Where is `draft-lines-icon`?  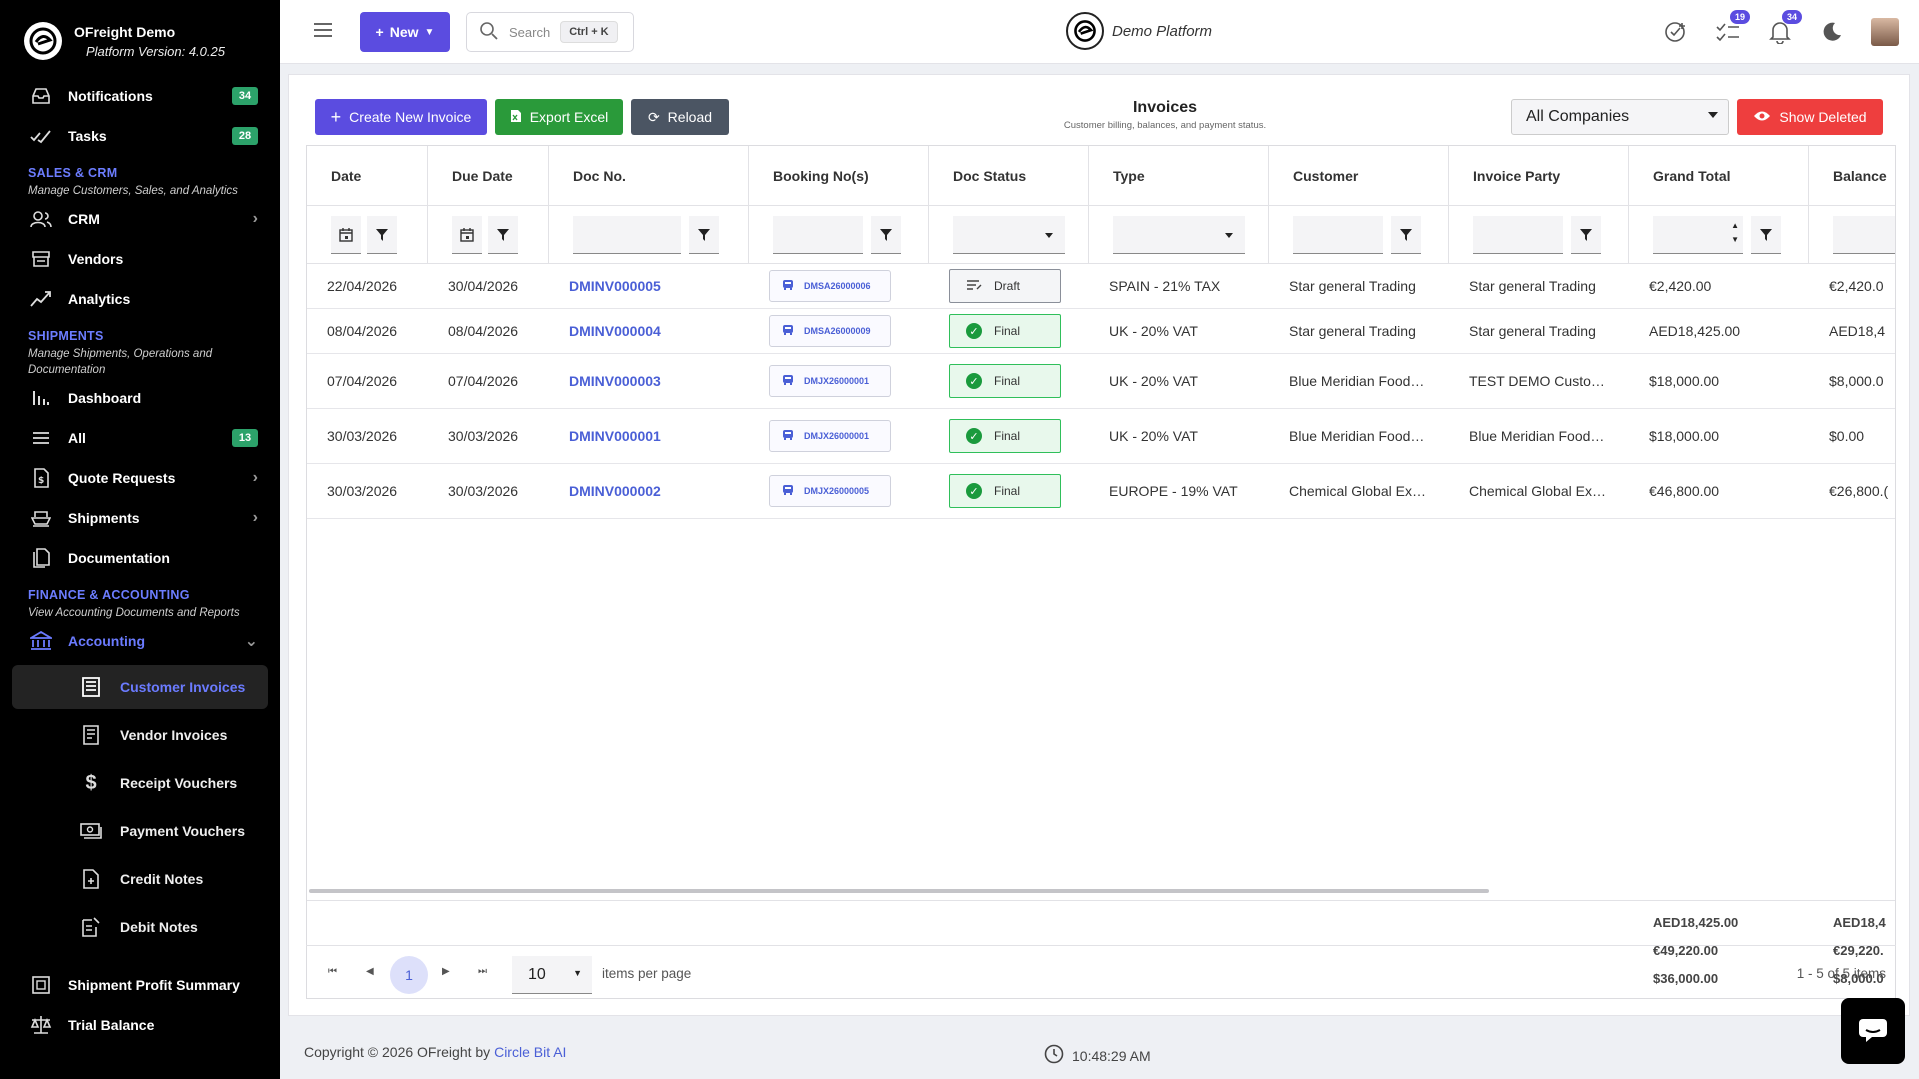
draft-lines-icon is located at coordinates (974, 286).